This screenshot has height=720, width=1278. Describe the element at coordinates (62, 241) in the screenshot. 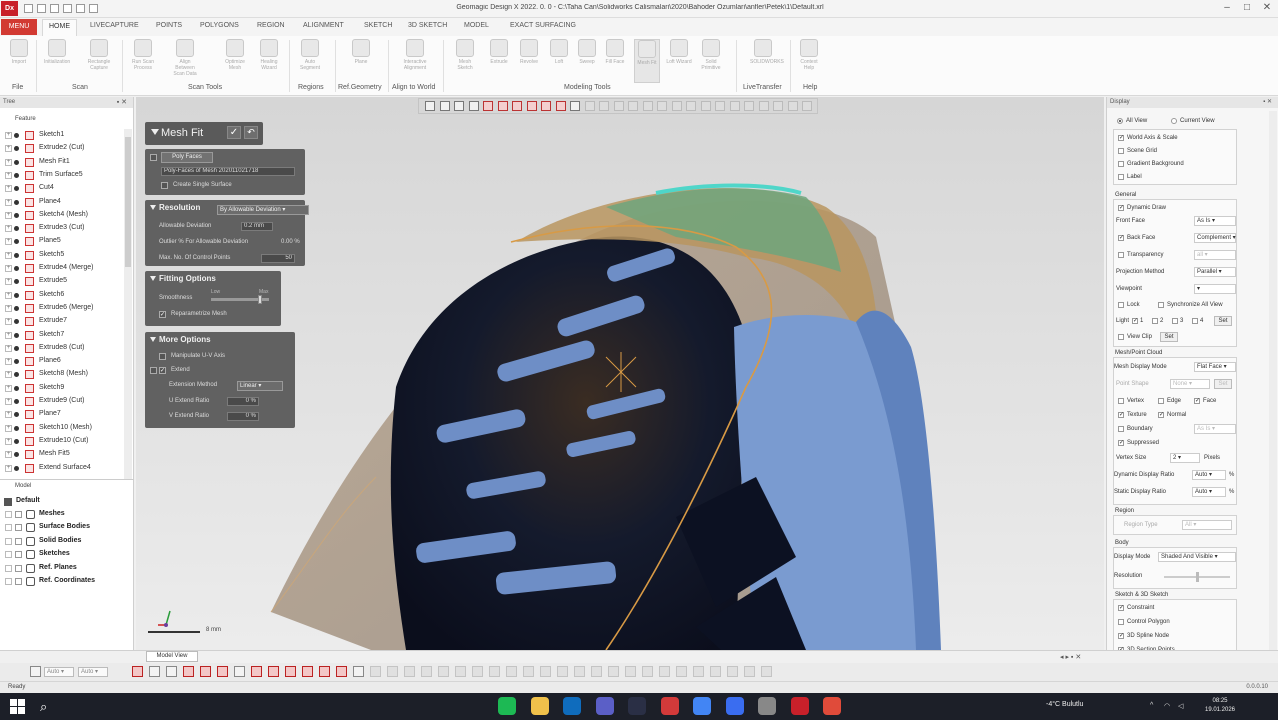

I see `feature-item: + Plane5` at that location.